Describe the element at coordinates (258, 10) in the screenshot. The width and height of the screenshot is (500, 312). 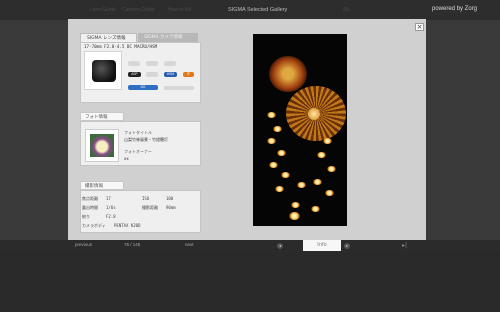
I see `gallery-title: SIGMA Selected Gallery` at that location.